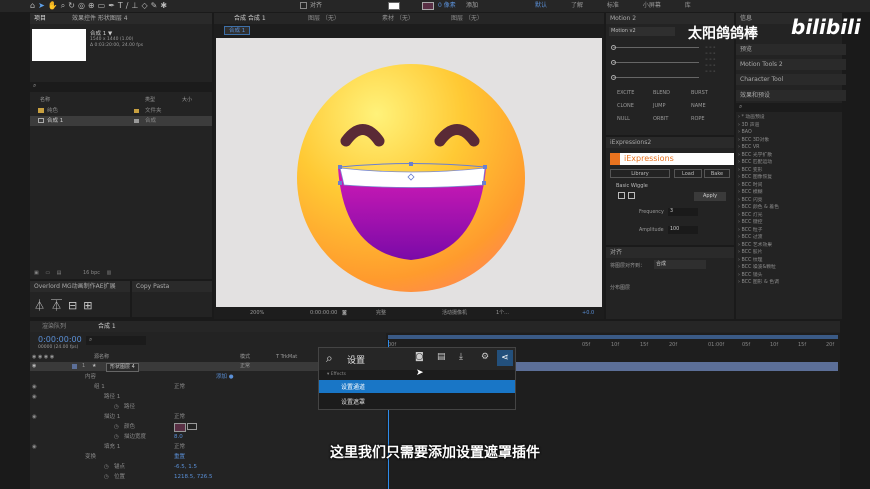 This screenshot has height=489, width=870. I want to click on iexpressions-header: iExpressions2, so click(670, 142).